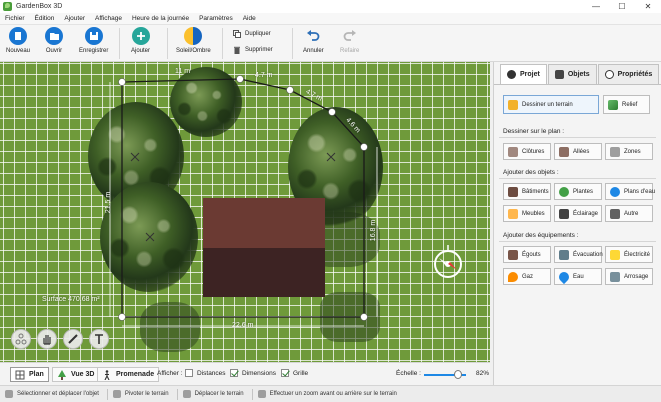 The width and height of the screenshot is (661, 402). I want to click on electricity-button: Électricité, so click(629, 254).